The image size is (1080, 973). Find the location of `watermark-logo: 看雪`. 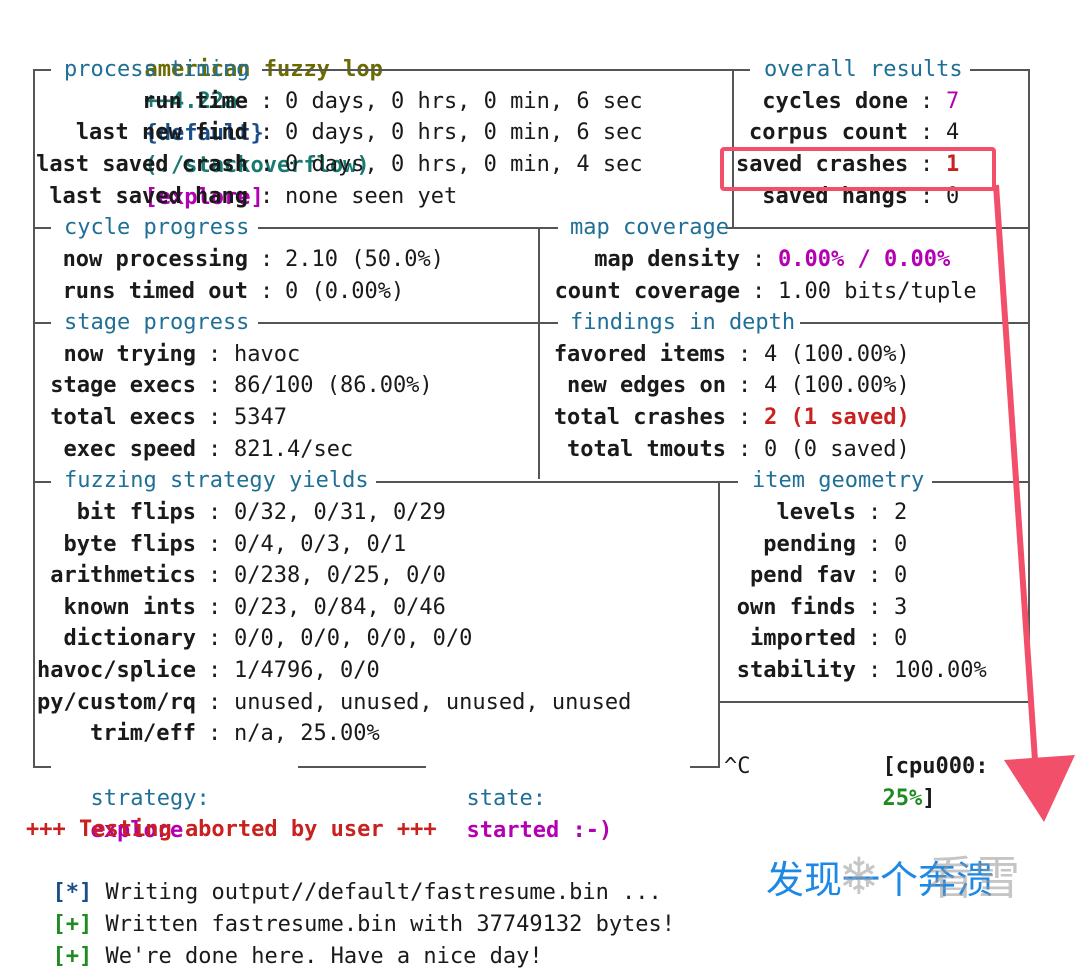

watermark-logo: 看雪 is located at coordinates (974, 878).